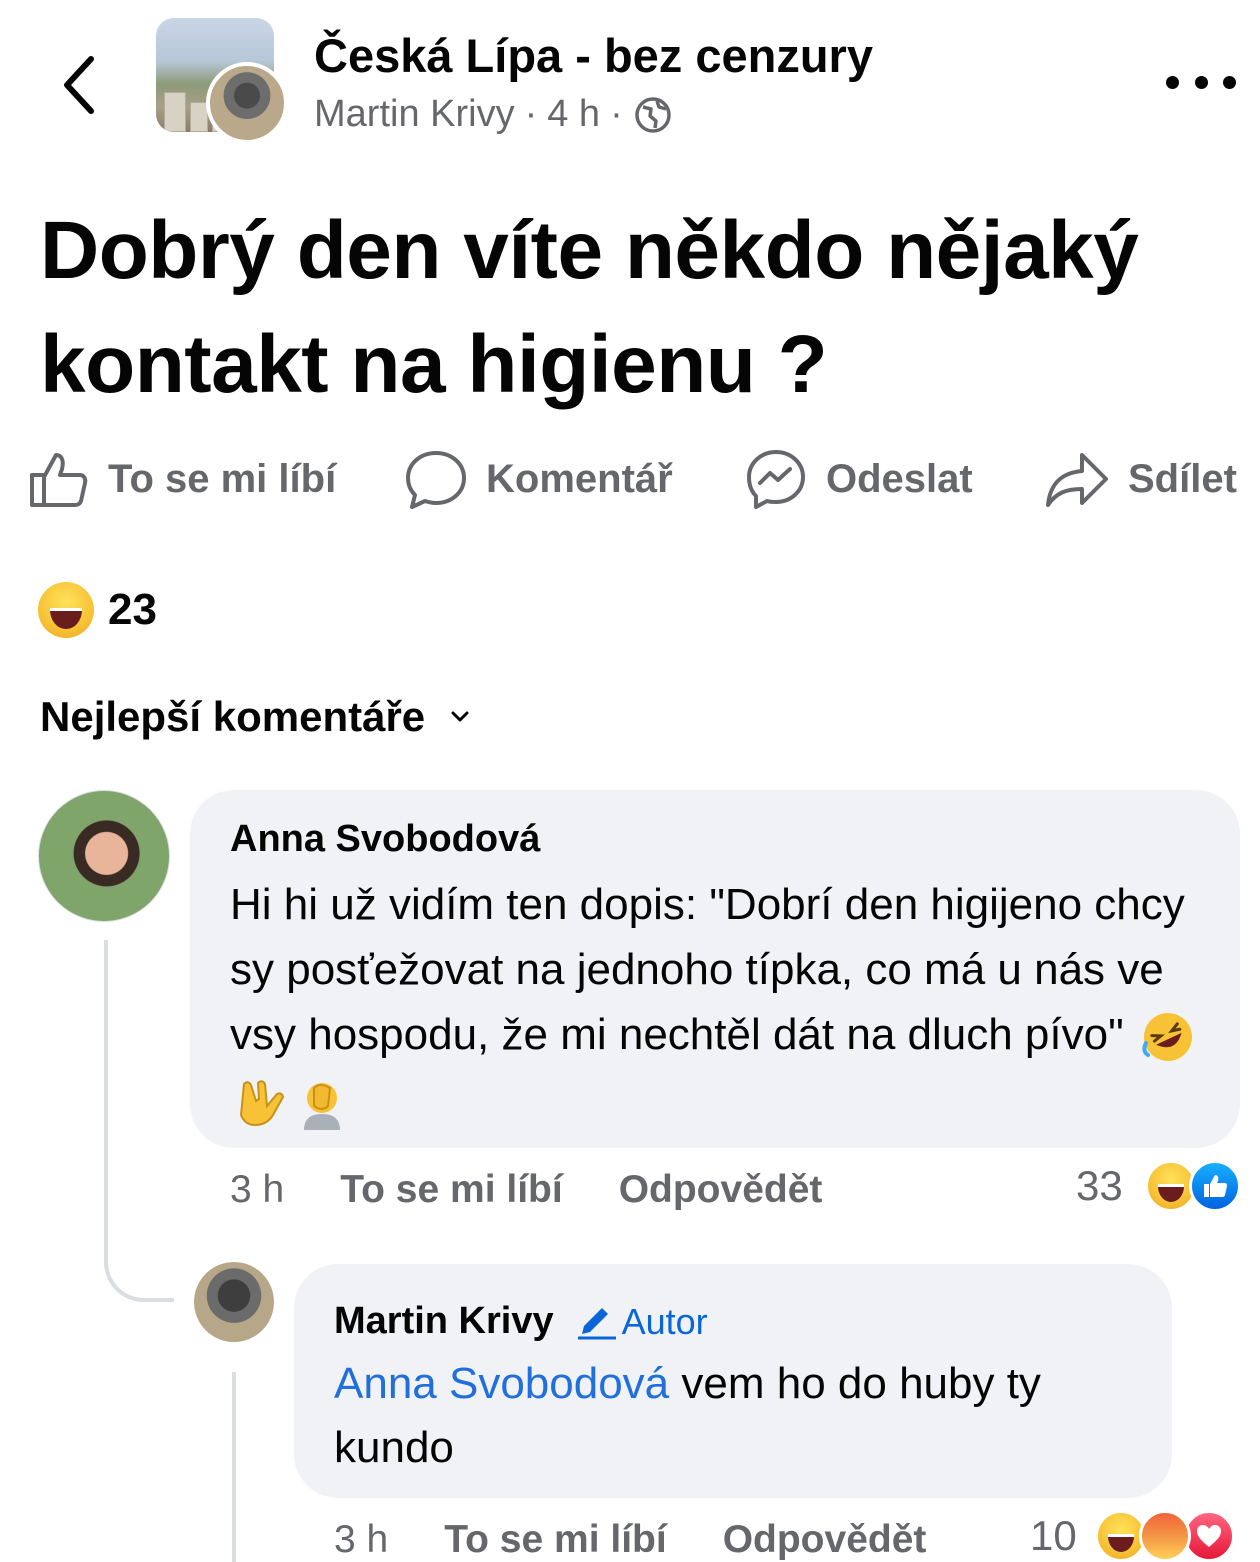  Describe the element at coordinates (132, 609) in the screenshot. I see `reaction-count: 23` at that location.